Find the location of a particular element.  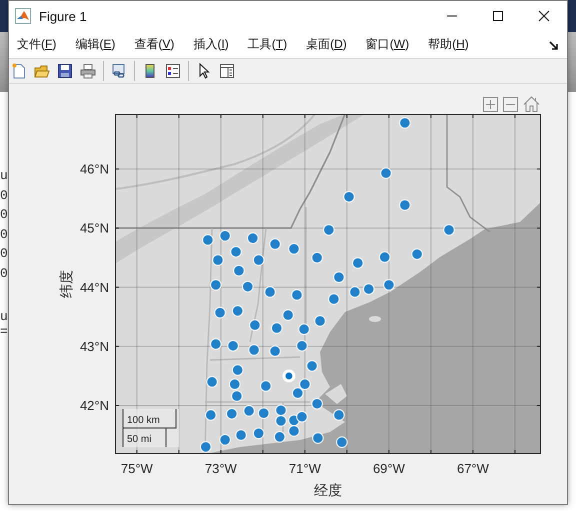

tick-label: 44°N is located at coordinates (94, 287).